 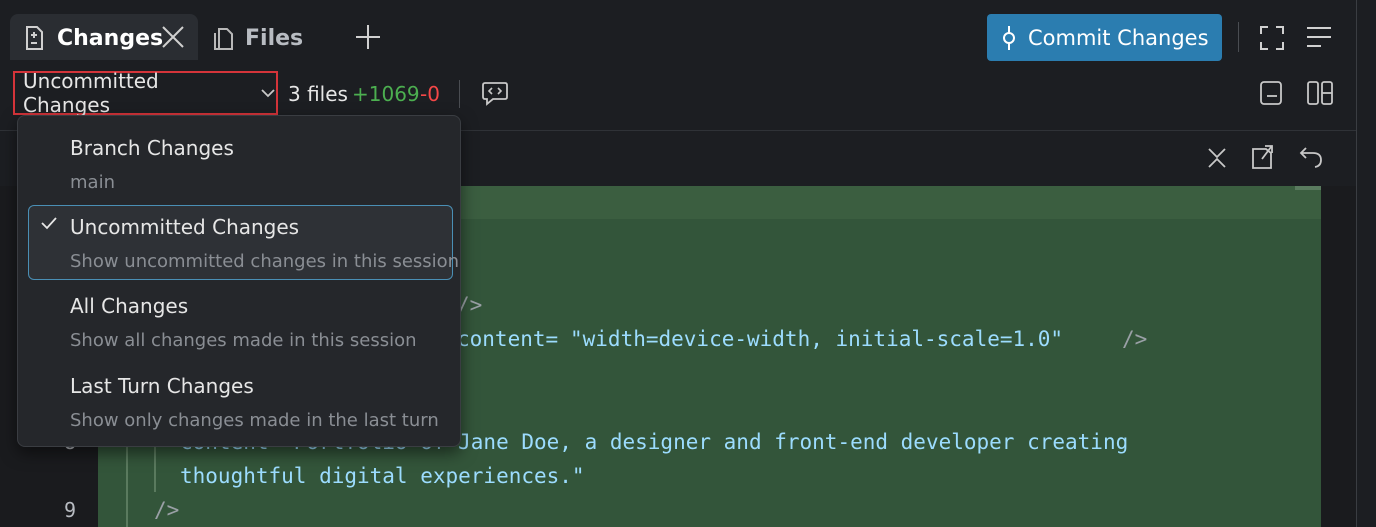 What do you see at coordinates (167, 510) in the screenshot?
I see `code-line-5: />` at bounding box center [167, 510].